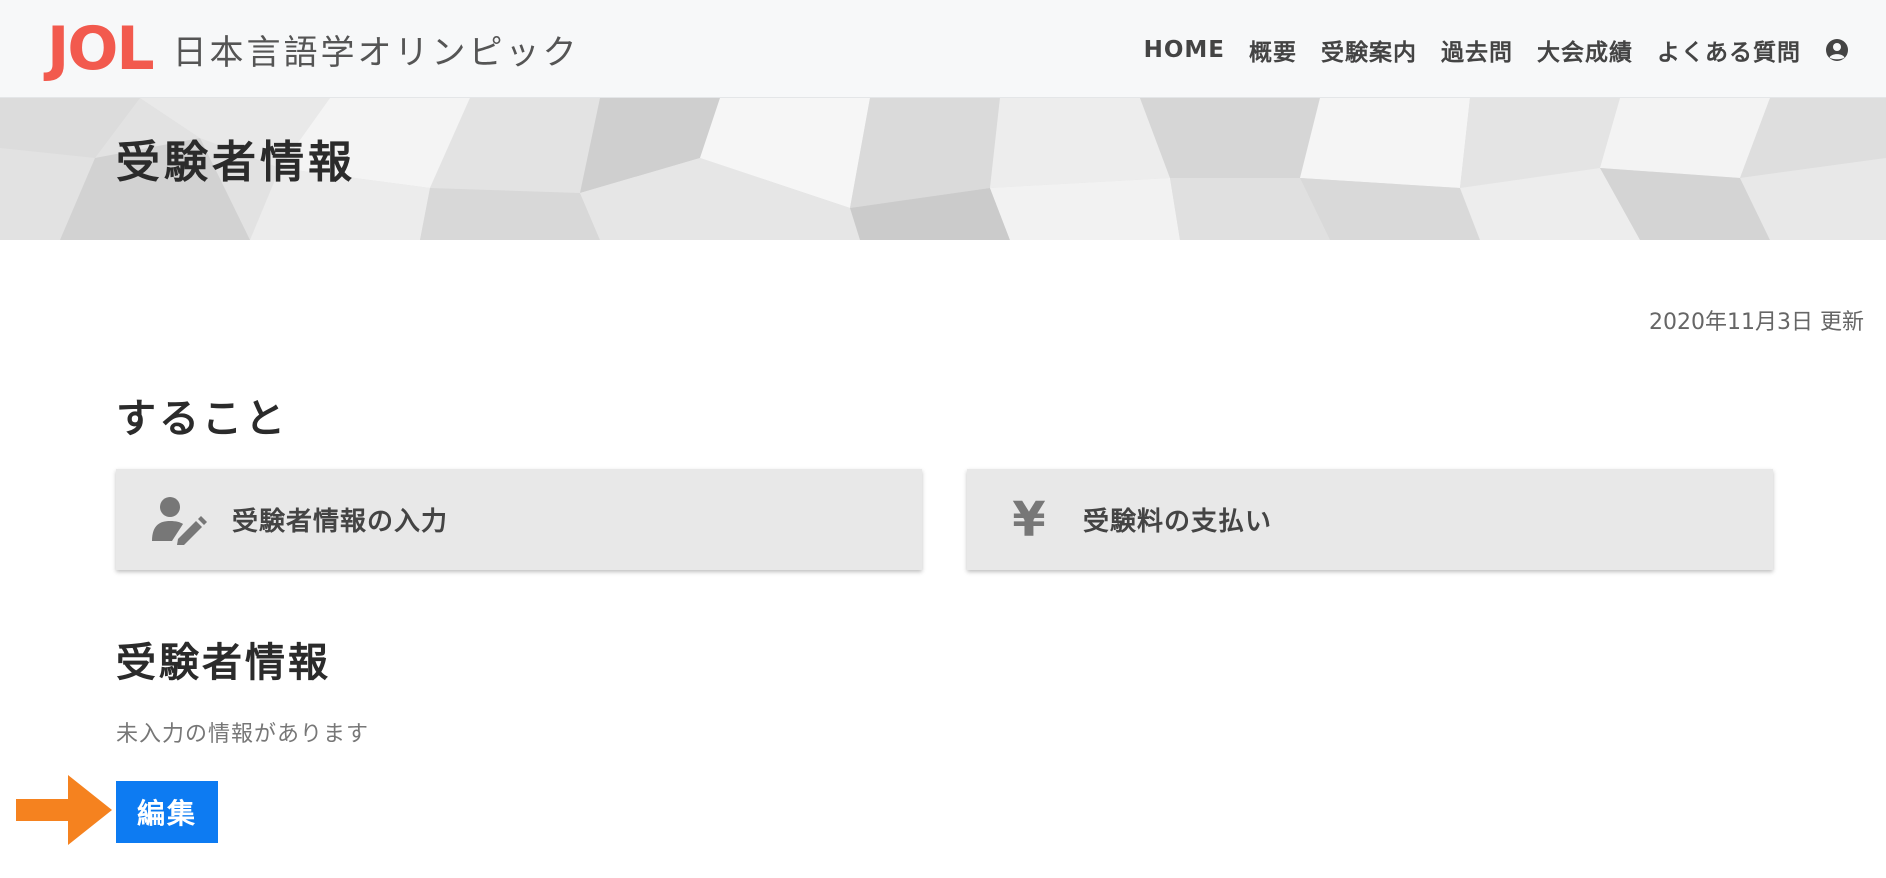 This screenshot has width=1886, height=878. I want to click on site-logo: JOL 日本言語学オリンピック, so click(313, 49).